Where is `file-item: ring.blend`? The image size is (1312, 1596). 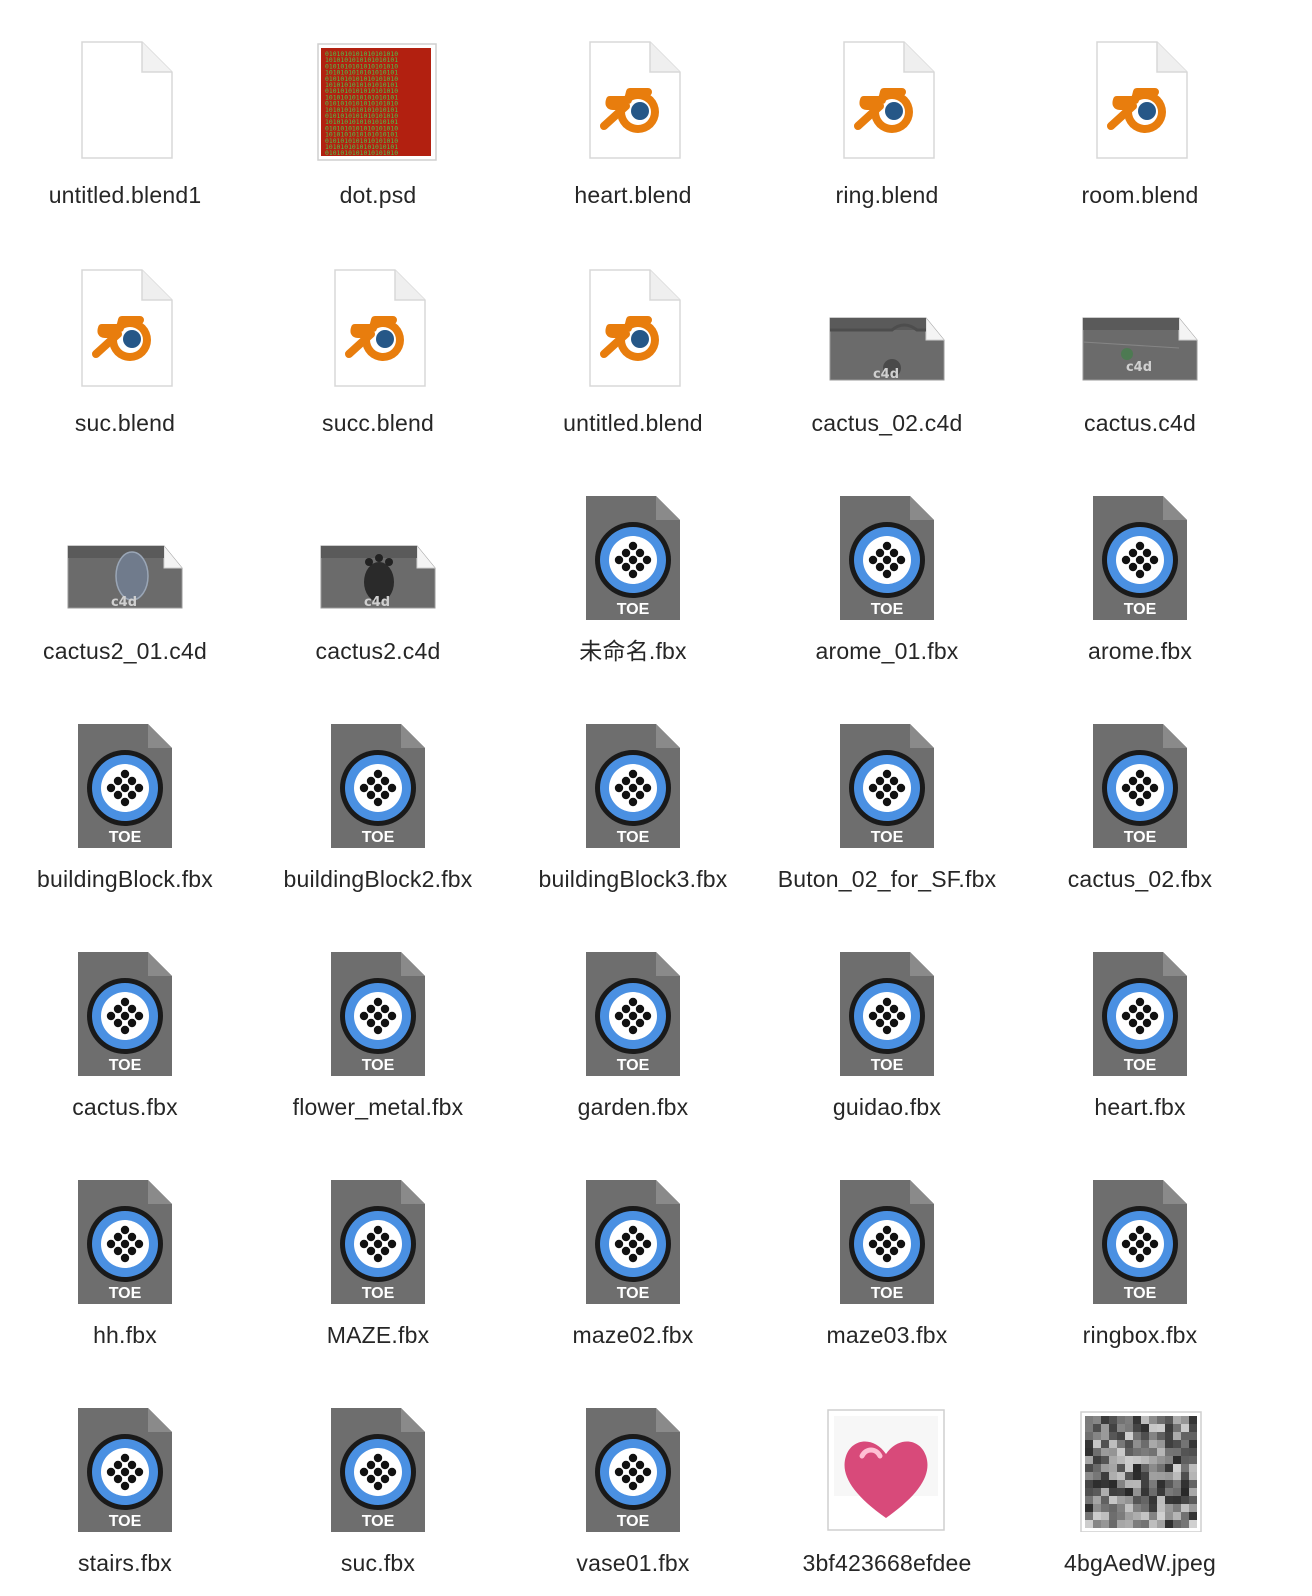
file-item: ring.blend is located at coordinates (887, 114).